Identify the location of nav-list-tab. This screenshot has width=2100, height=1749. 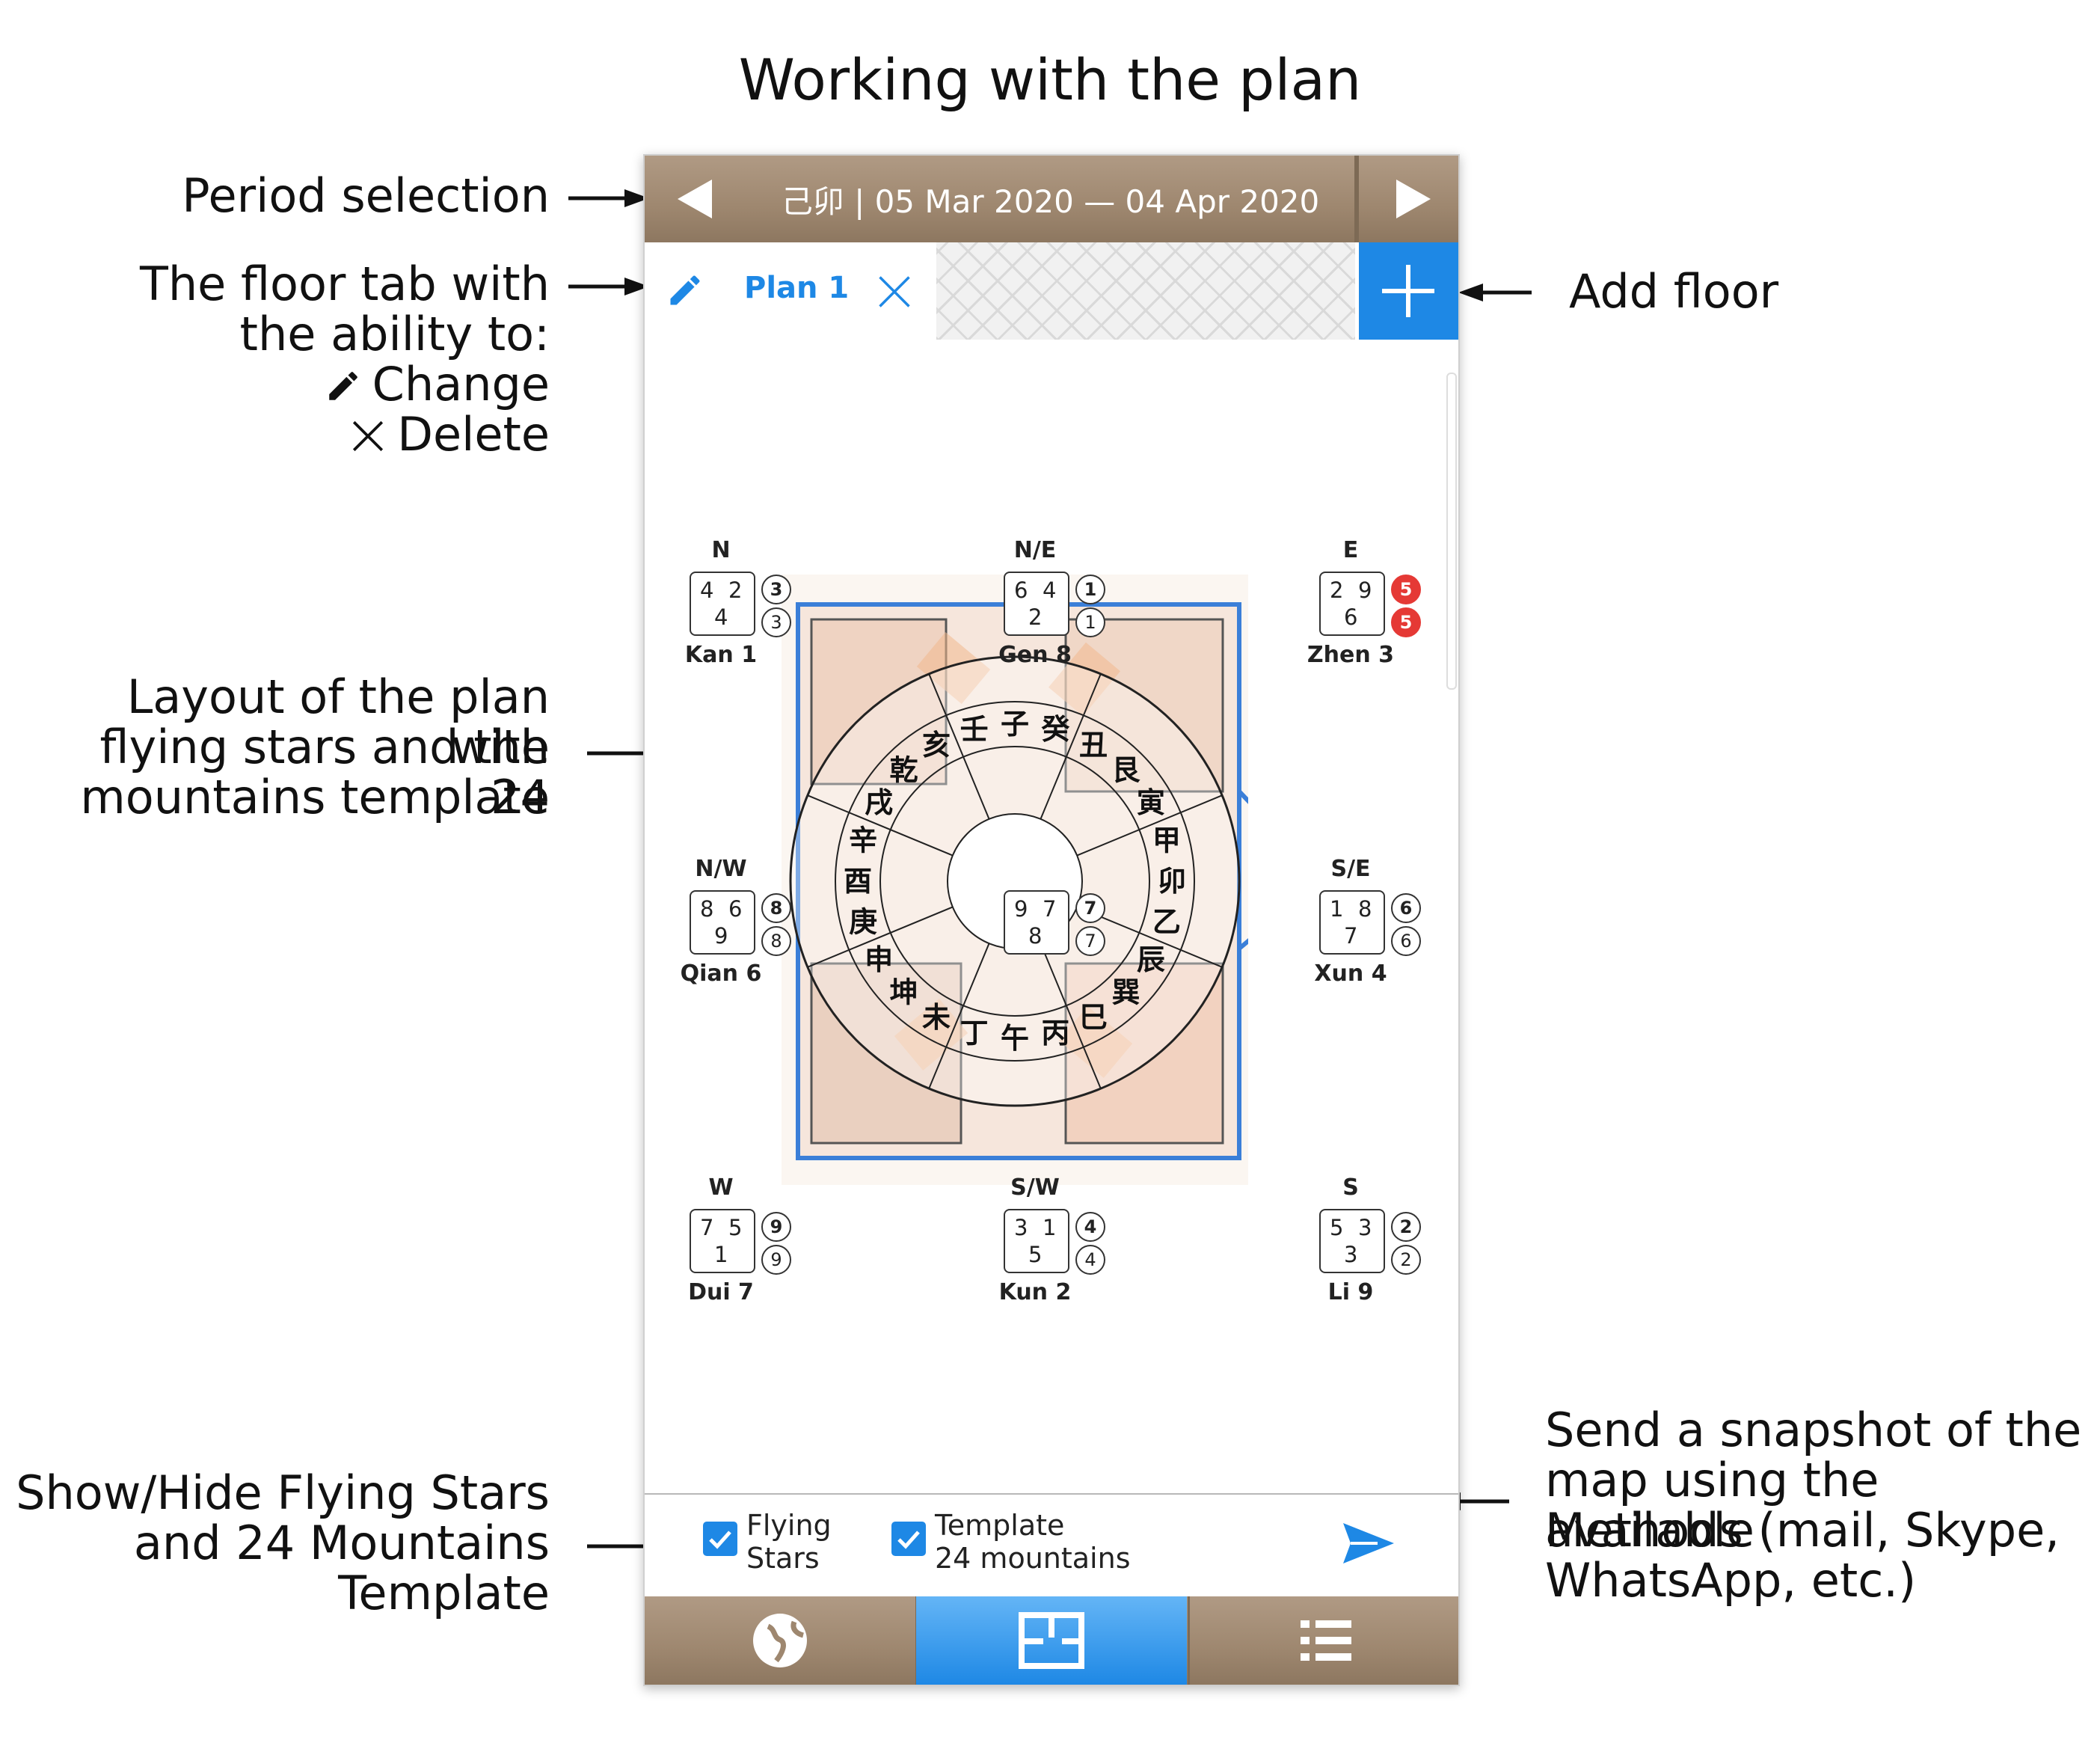
(1323, 1640).